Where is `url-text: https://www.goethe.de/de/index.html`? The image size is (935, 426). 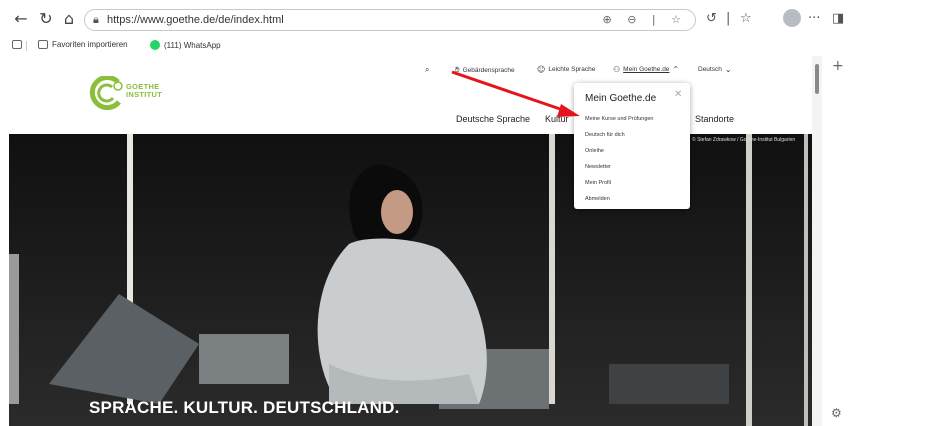
url-text: https://www.goethe.de/de/index.html is located at coordinates (195, 20).